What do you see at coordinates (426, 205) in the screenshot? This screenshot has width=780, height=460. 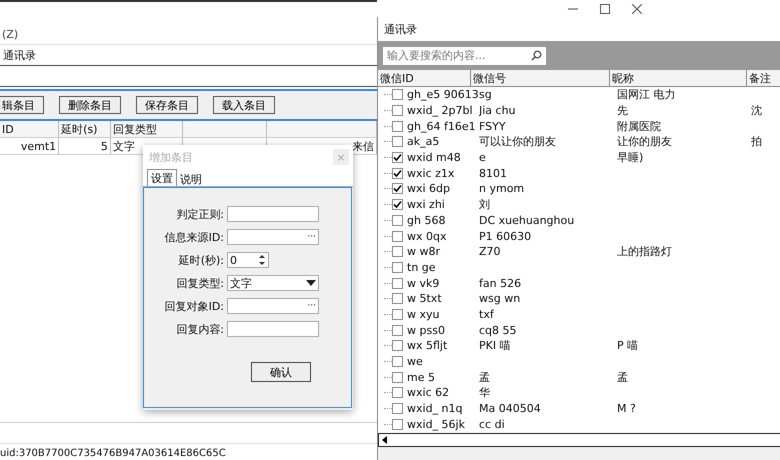 I see `table-cell-text: wxi zhi` at bounding box center [426, 205].